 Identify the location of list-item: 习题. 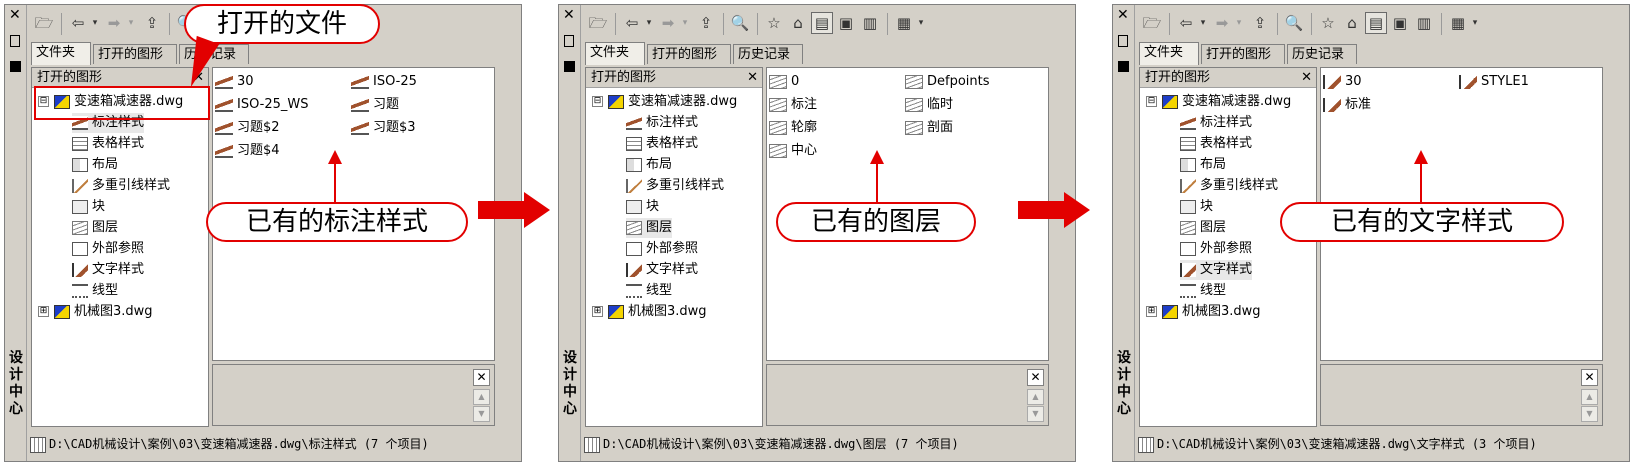
(375, 105).